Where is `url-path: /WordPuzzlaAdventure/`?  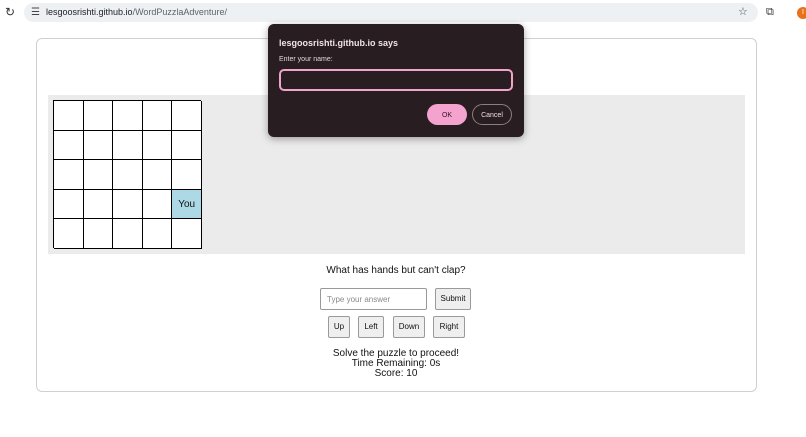 url-path: /WordPuzzlaAdventure/ is located at coordinates (179, 12).